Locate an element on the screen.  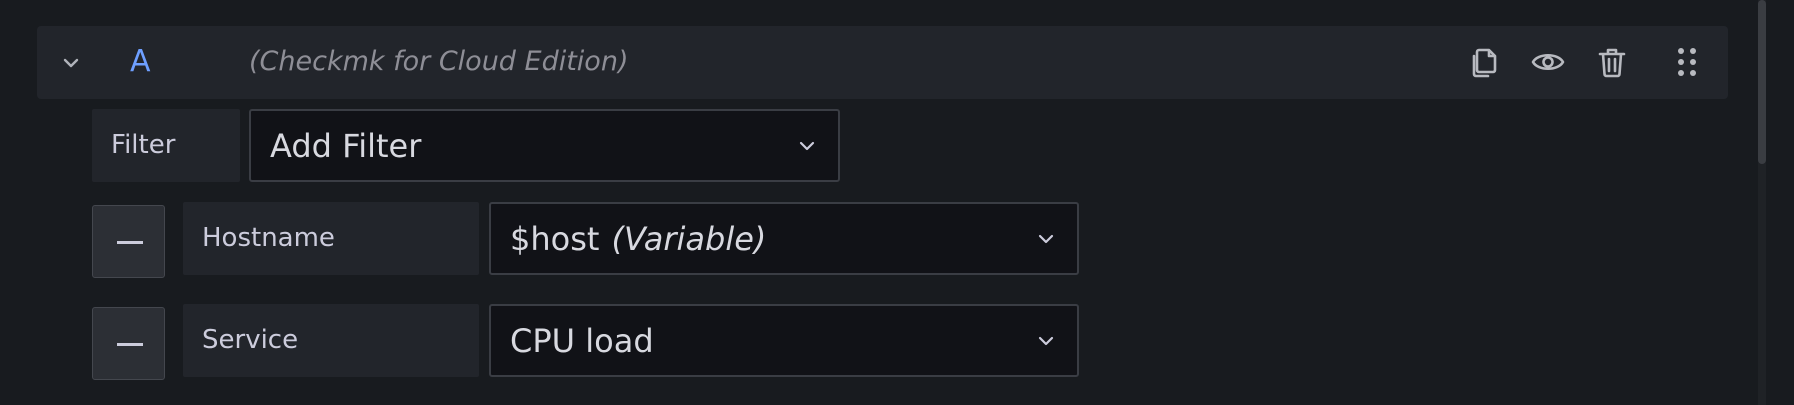
hostname-value: $host is located at coordinates (555, 238).